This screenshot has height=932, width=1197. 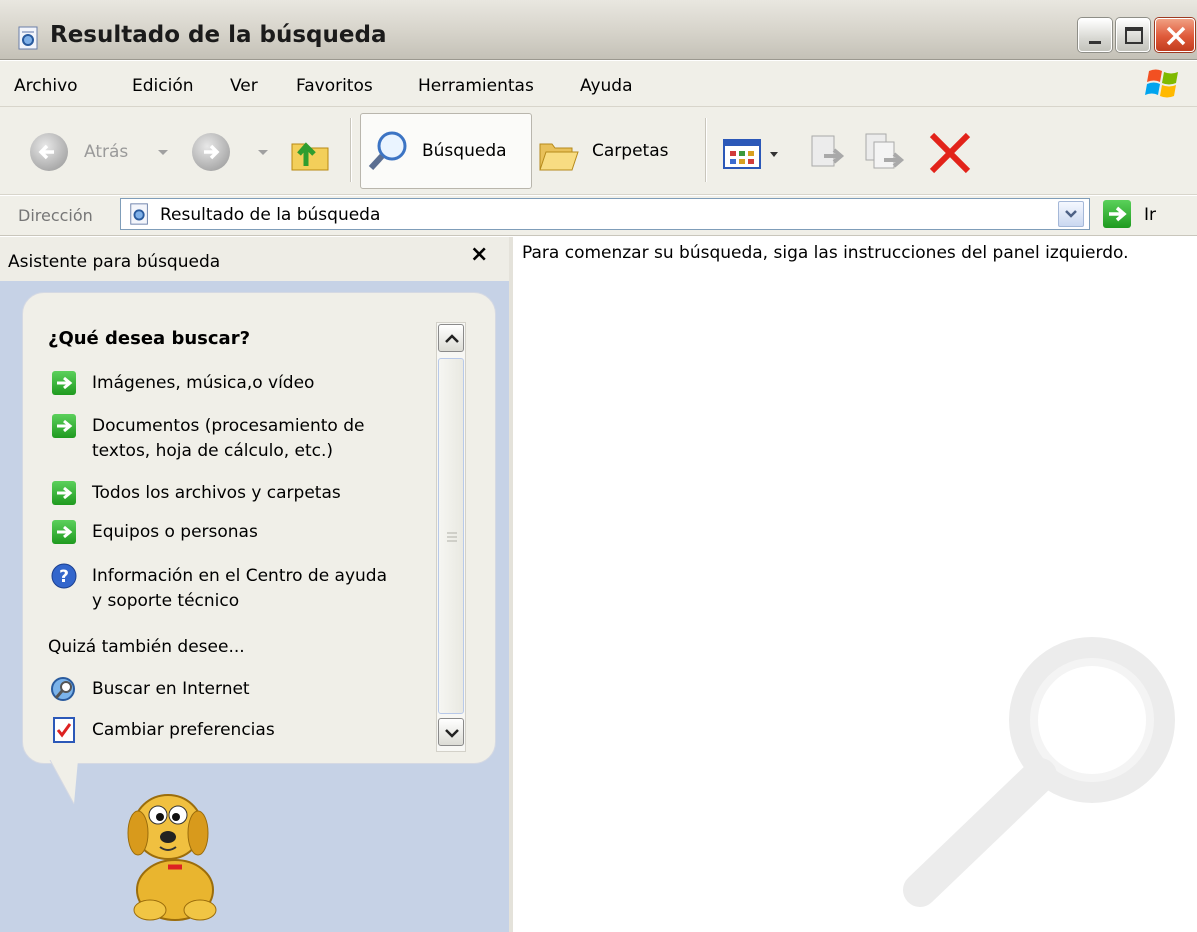 I want to click on move-to-button, so click(x=827, y=153).